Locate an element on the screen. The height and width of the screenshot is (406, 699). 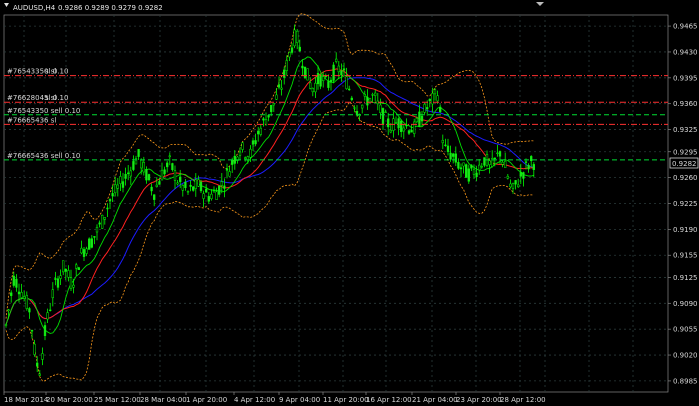
time-tick-label: 28 Apr 12:00 is located at coordinates (523, 400).